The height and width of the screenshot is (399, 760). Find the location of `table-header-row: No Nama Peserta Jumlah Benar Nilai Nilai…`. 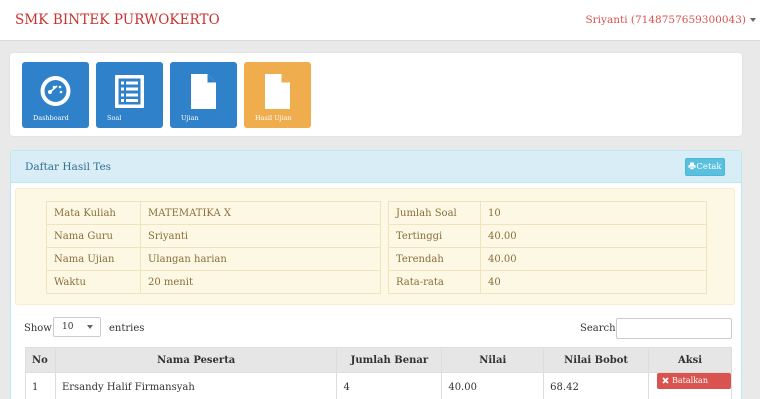

table-header-row: No Nama Peserta Jumlah Benar Nilai Nilai… is located at coordinates (378, 360).